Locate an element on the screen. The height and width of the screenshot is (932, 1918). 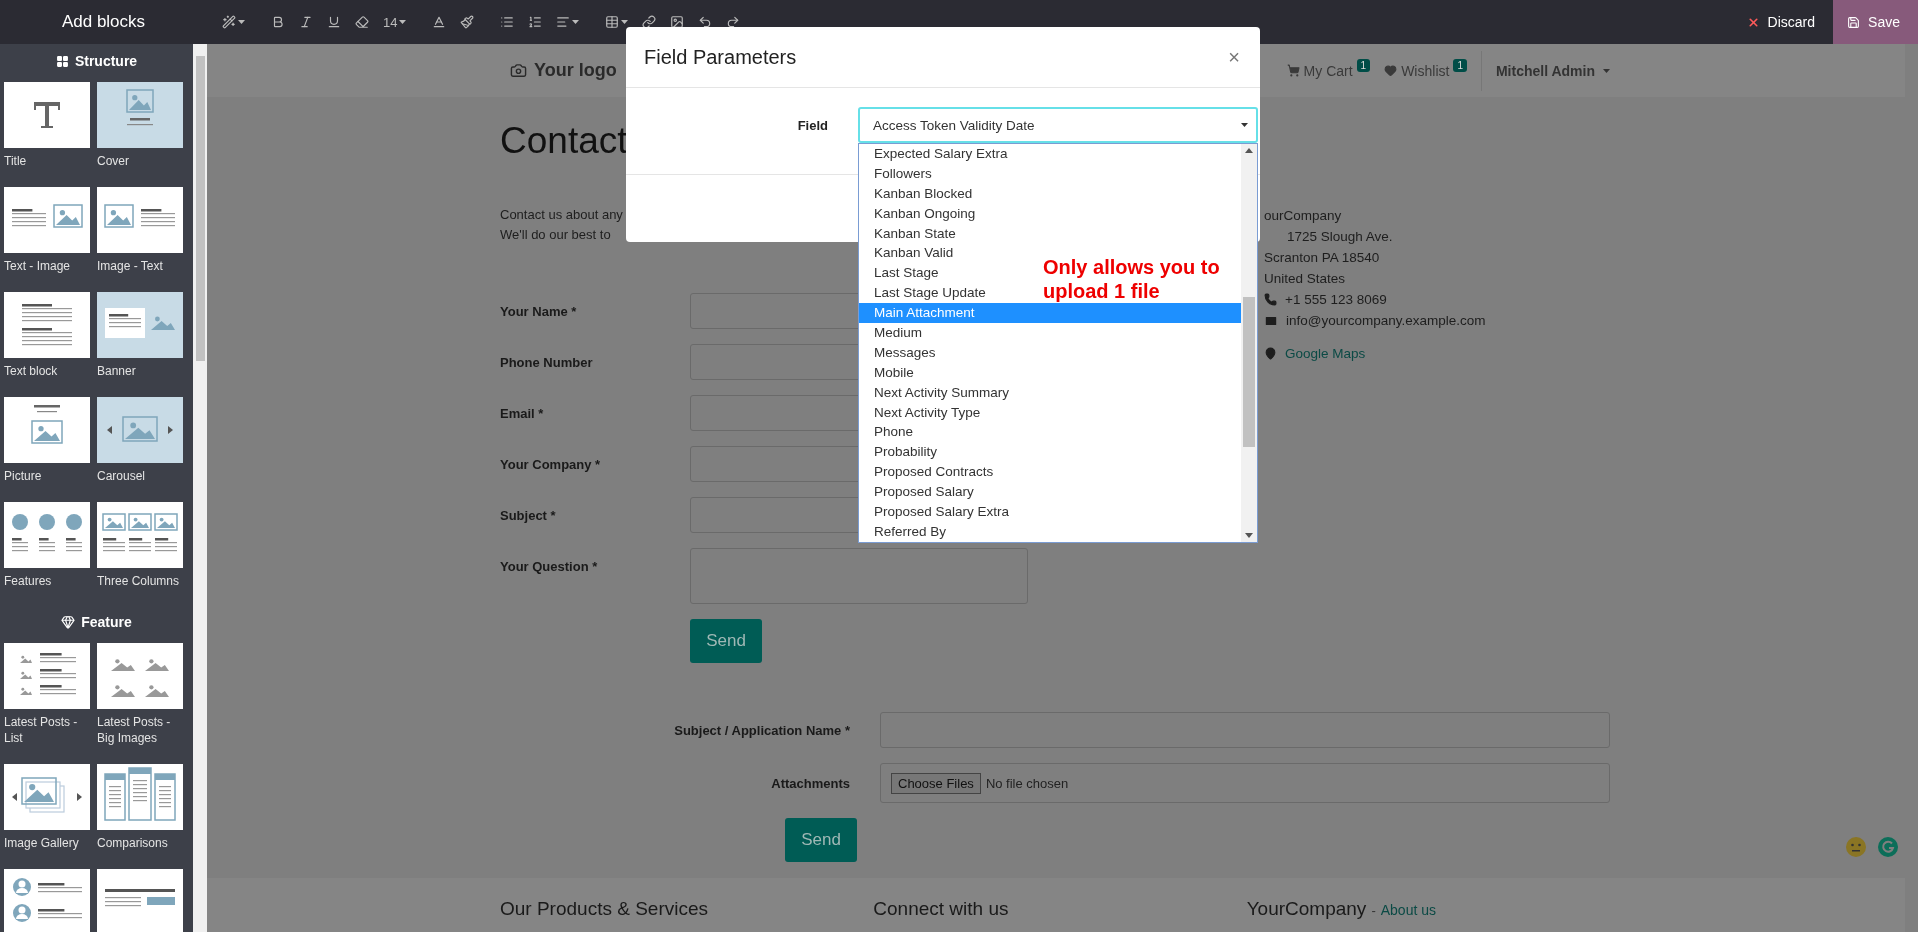
block-label: Comparisons is located at coordinates (133, 843).